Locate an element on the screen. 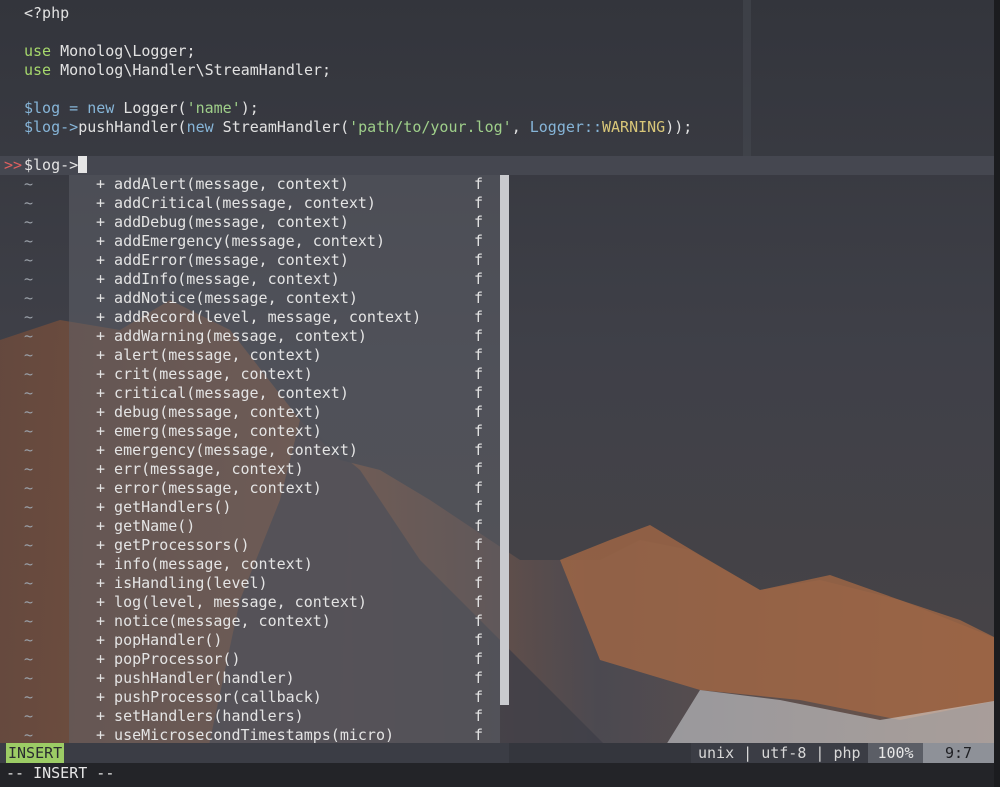  completion-item: + debug(message, context) is located at coordinates (209, 412).